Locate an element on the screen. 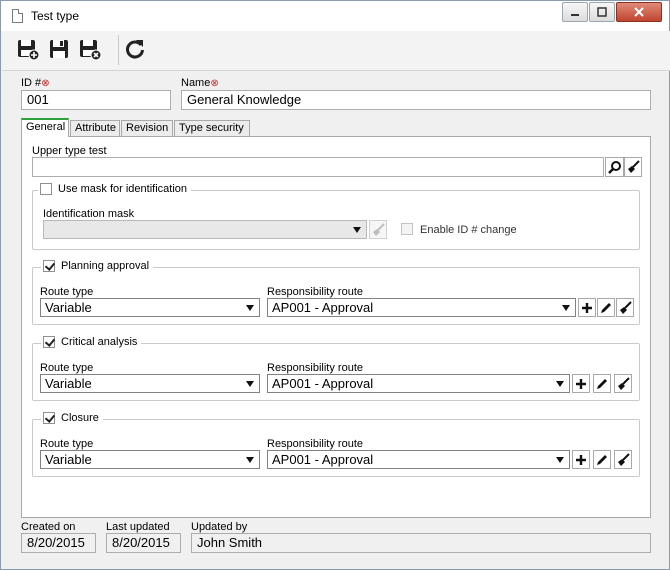  clear-upper-type-button is located at coordinates (633, 167).